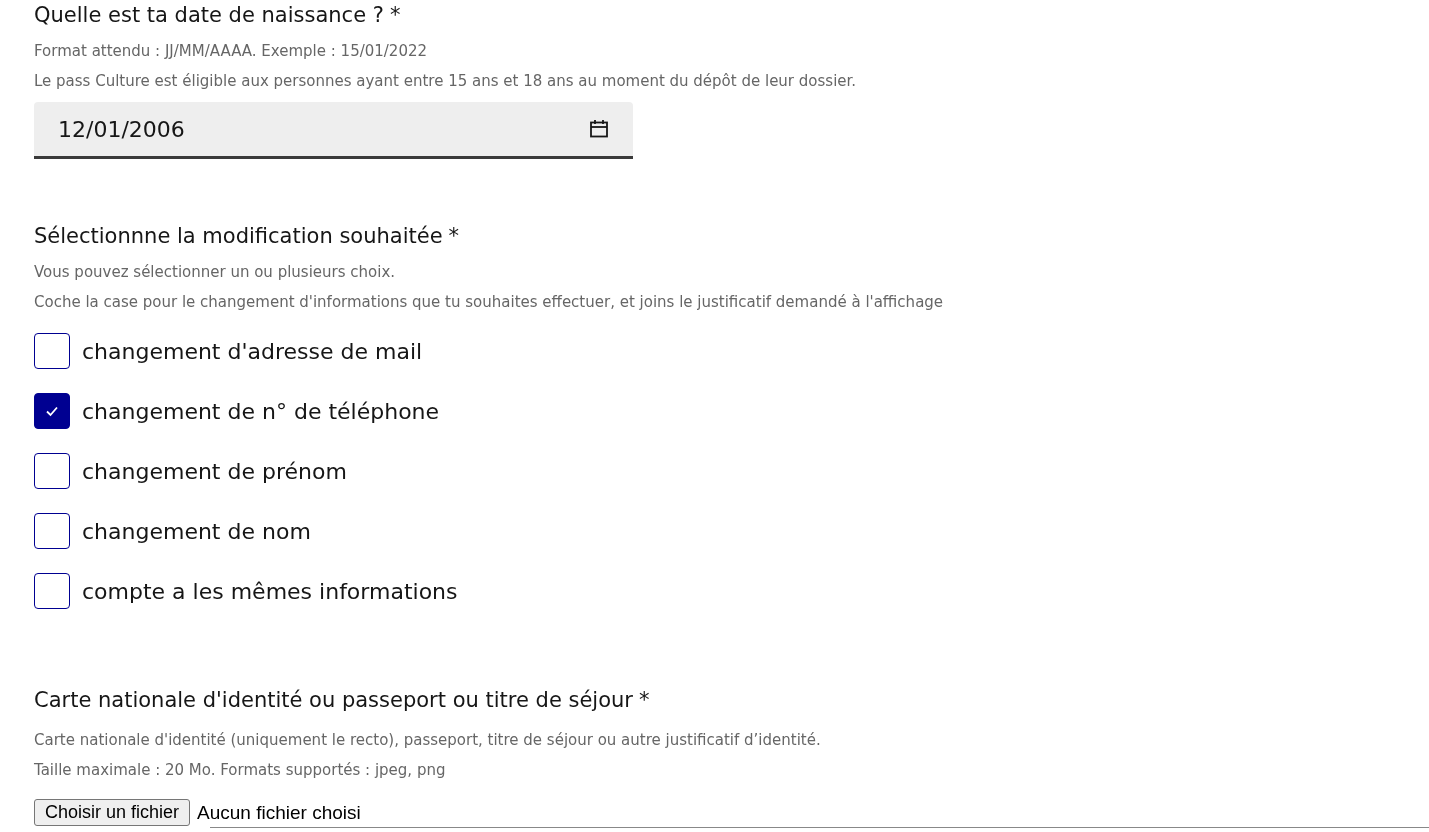 The height and width of the screenshot is (832, 1429). I want to click on choose-file-button: Choisir un fichier, so click(112, 812).